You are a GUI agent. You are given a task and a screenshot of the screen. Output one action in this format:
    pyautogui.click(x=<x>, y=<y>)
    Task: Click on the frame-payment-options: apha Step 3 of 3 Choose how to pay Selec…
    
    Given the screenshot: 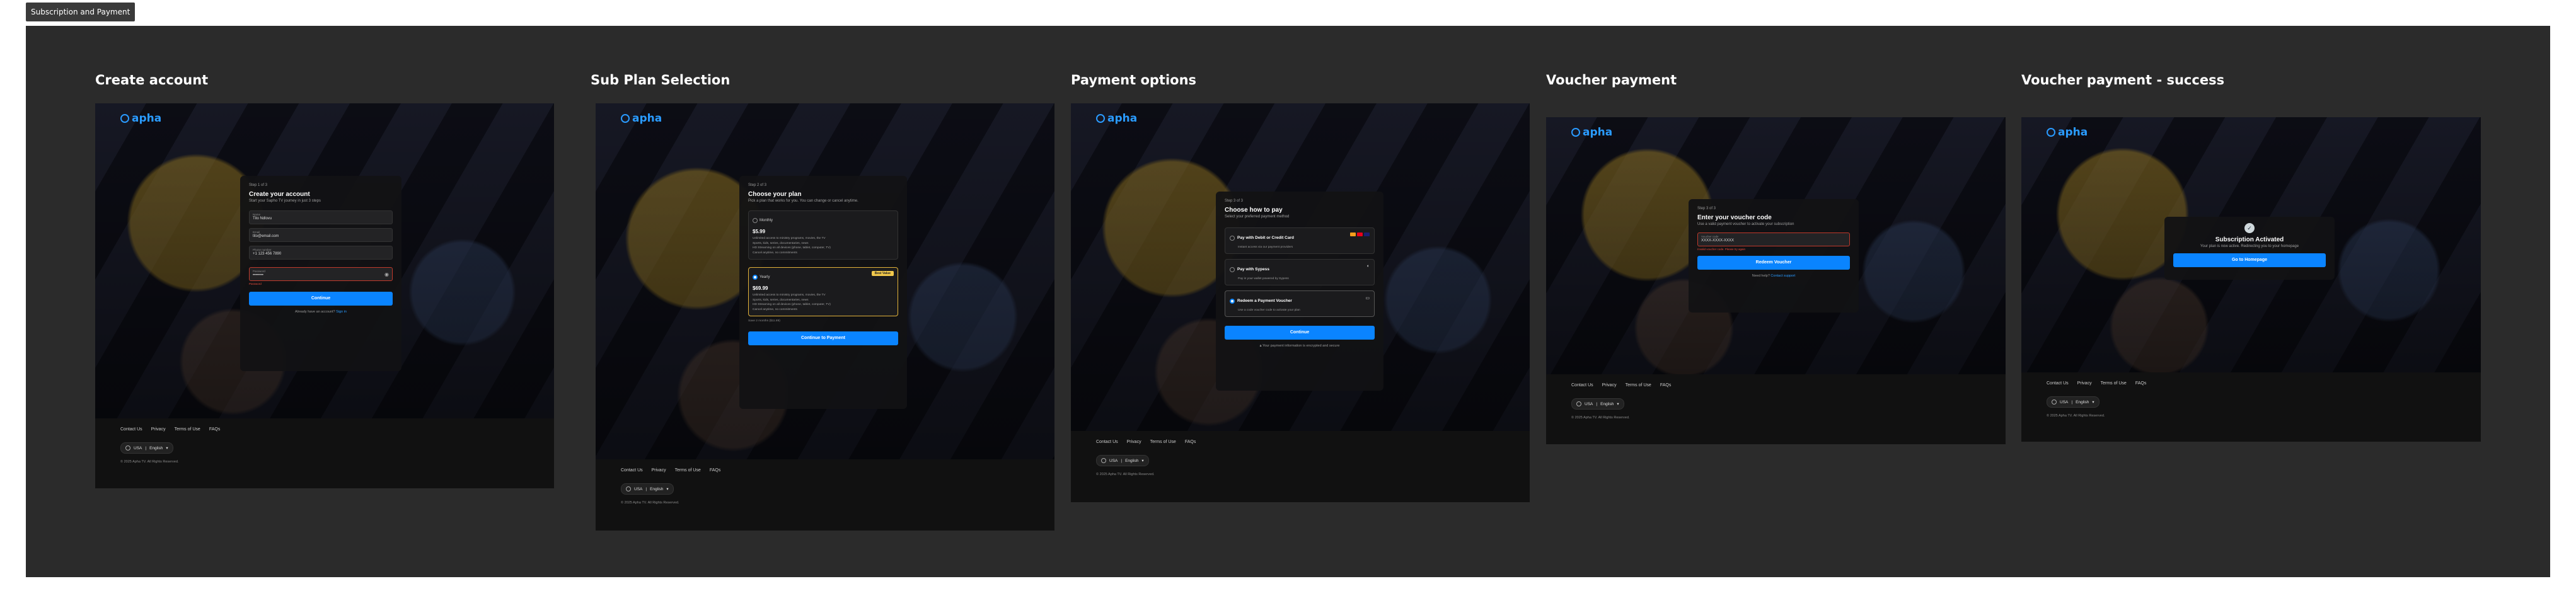 What is the action you would take?
    pyautogui.click(x=1300, y=302)
    